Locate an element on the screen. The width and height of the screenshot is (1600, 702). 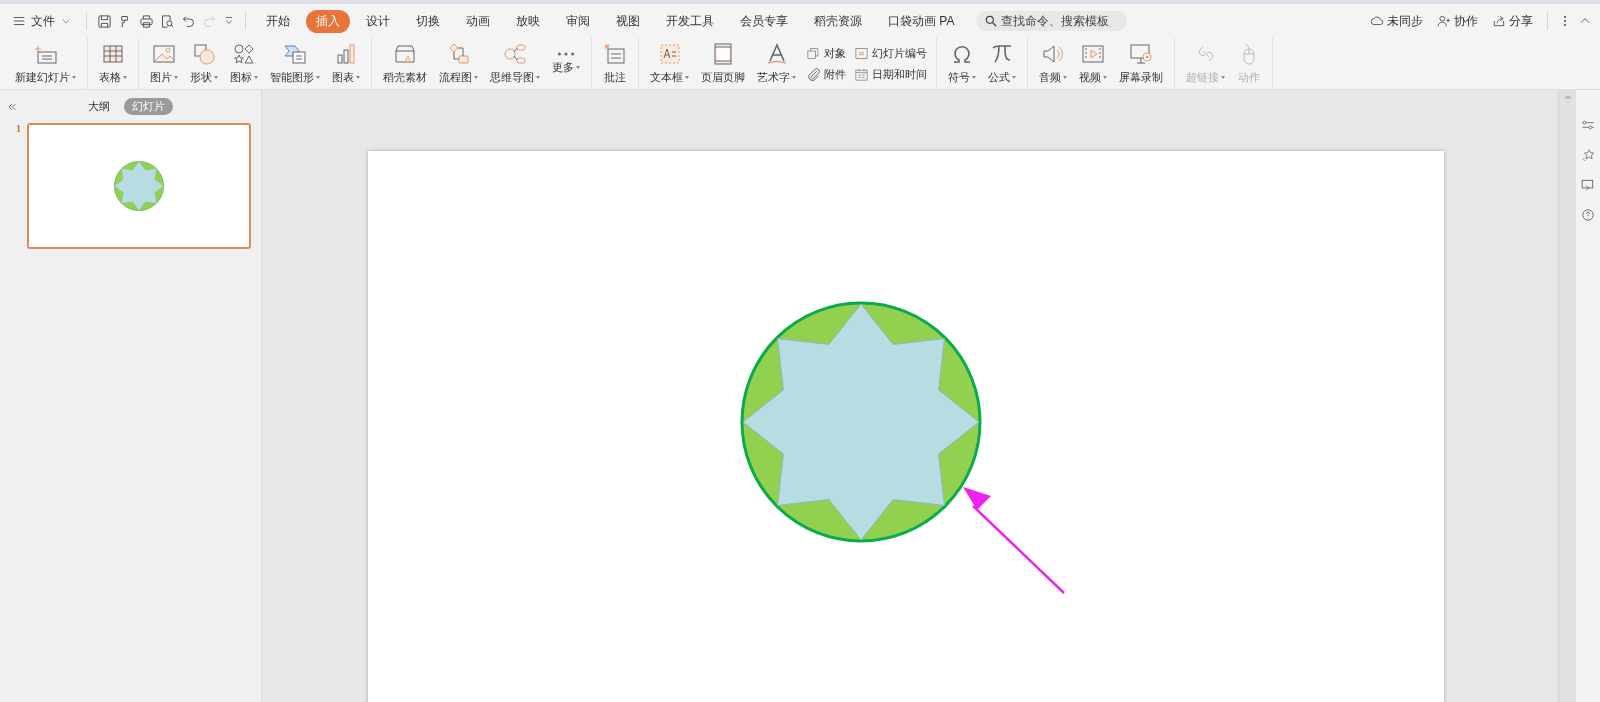
paperclip-icon is located at coordinates (813, 74).